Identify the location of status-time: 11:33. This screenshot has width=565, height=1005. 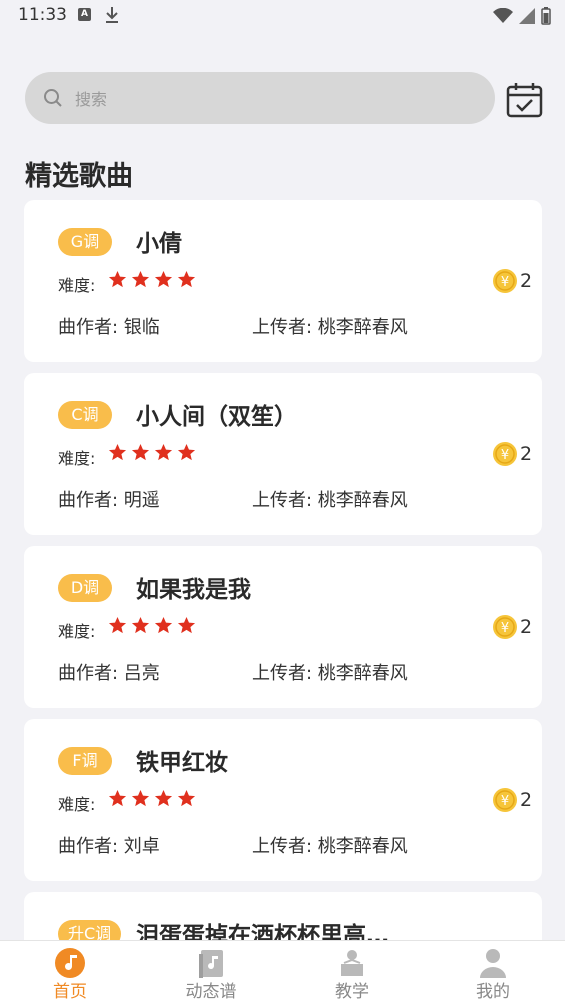
(42, 15).